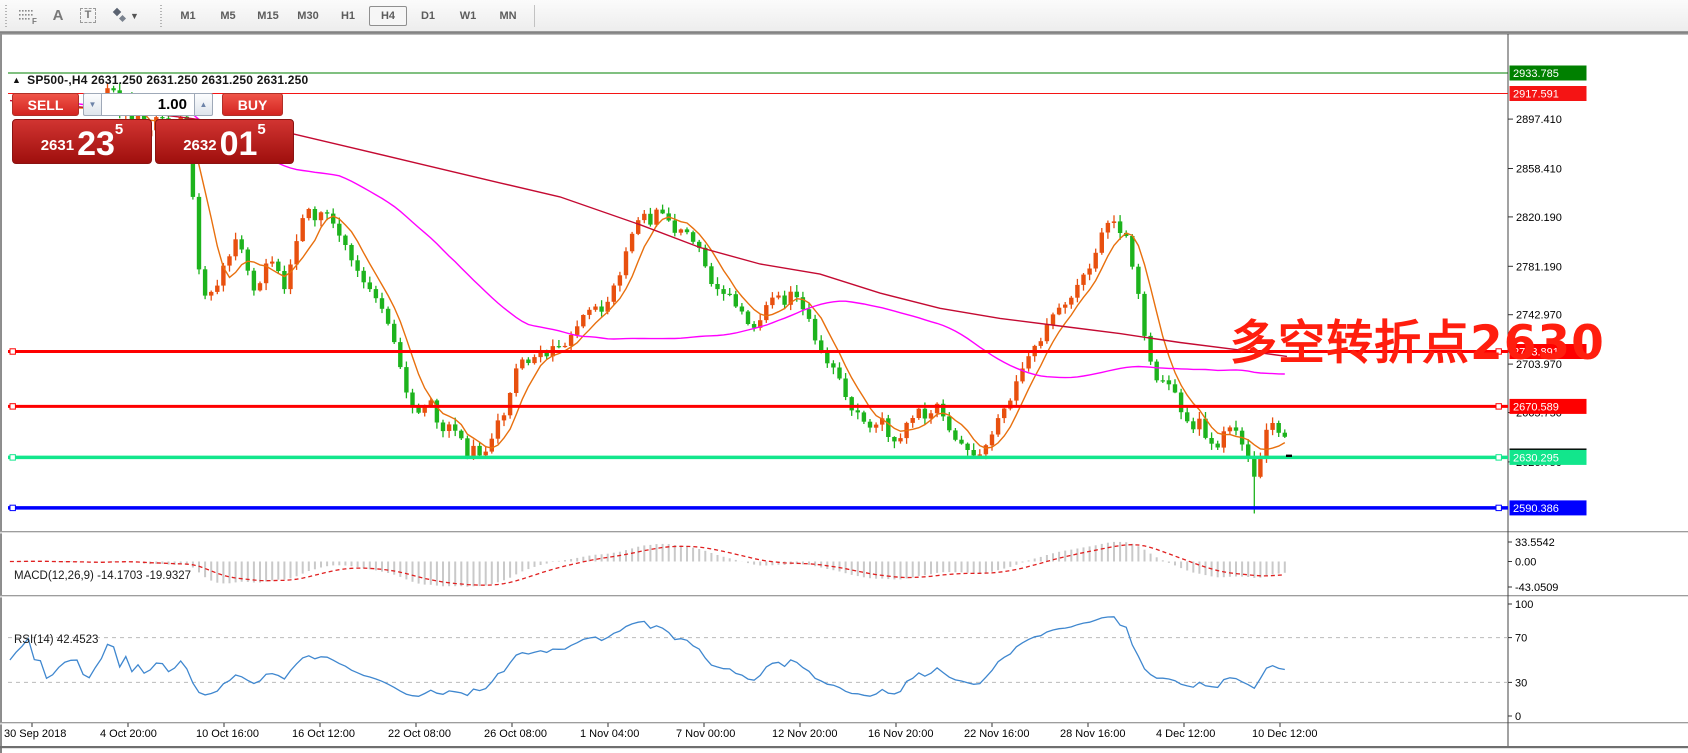 This screenshot has height=753, width=1688. What do you see at coordinates (6, 15) in the screenshot?
I see `toolbar-grip` at bounding box center [6, 15].